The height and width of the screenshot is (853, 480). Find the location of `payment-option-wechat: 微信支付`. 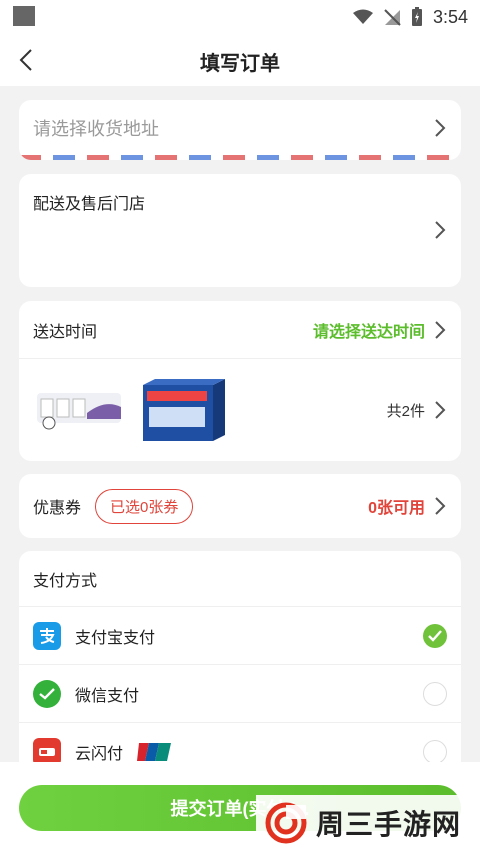

payment-option-wechat: 微信支付 is located at coordinates (240, 694).